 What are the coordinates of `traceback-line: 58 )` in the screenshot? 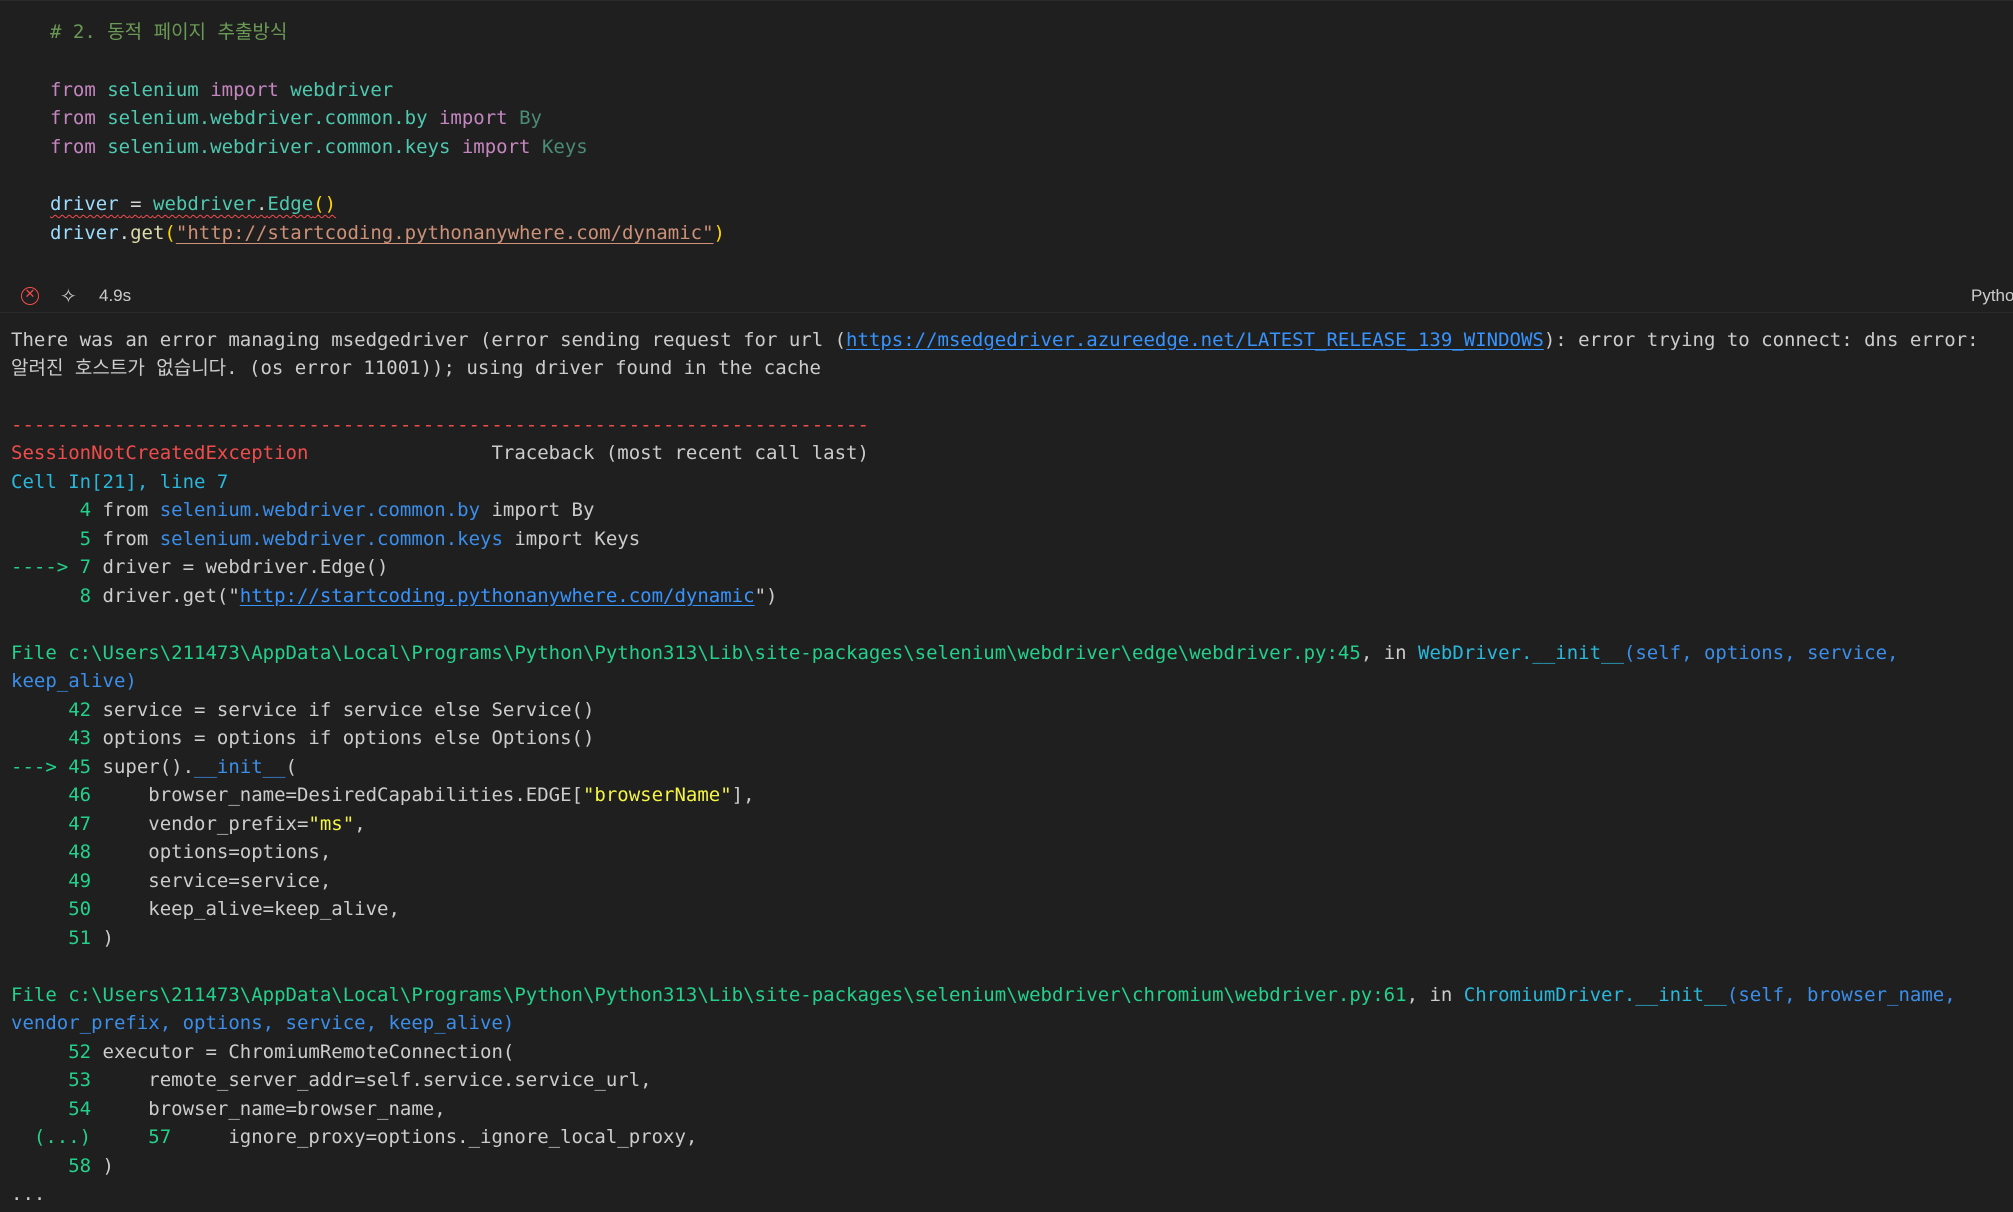 It's located at (62, 1166).